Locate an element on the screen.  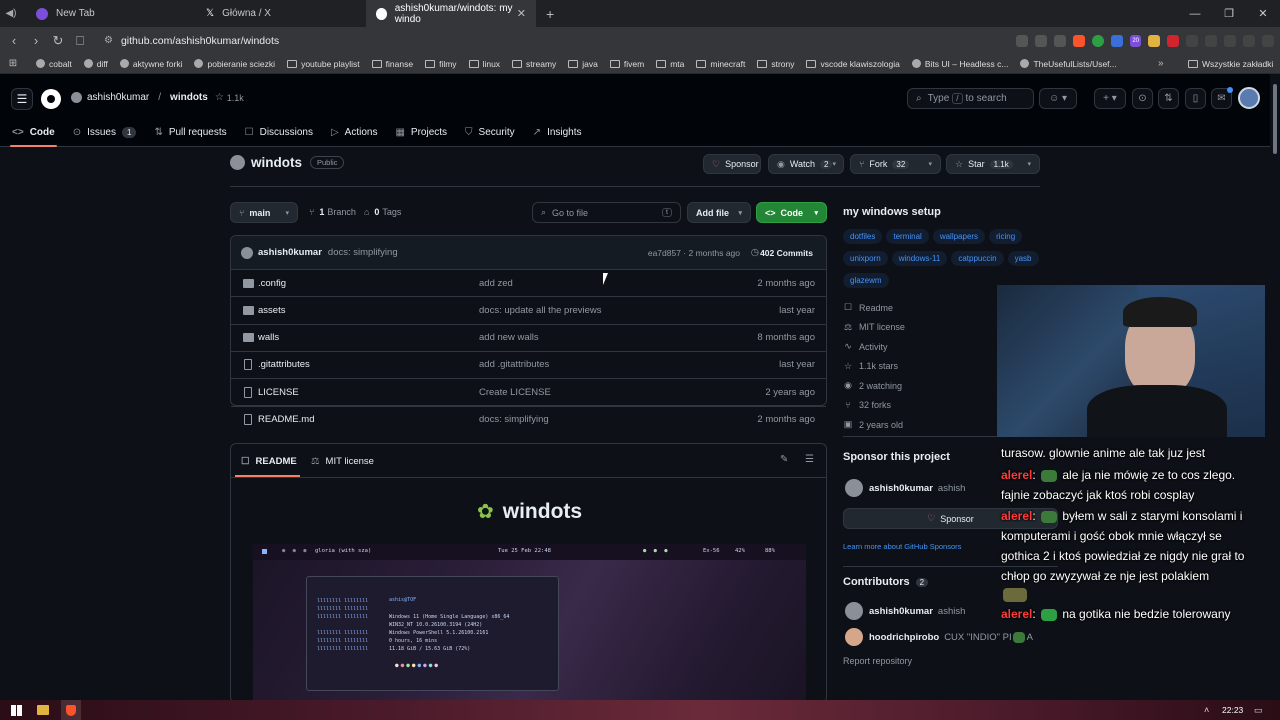
tags-count: 0 is located at coordinates (376, 212).